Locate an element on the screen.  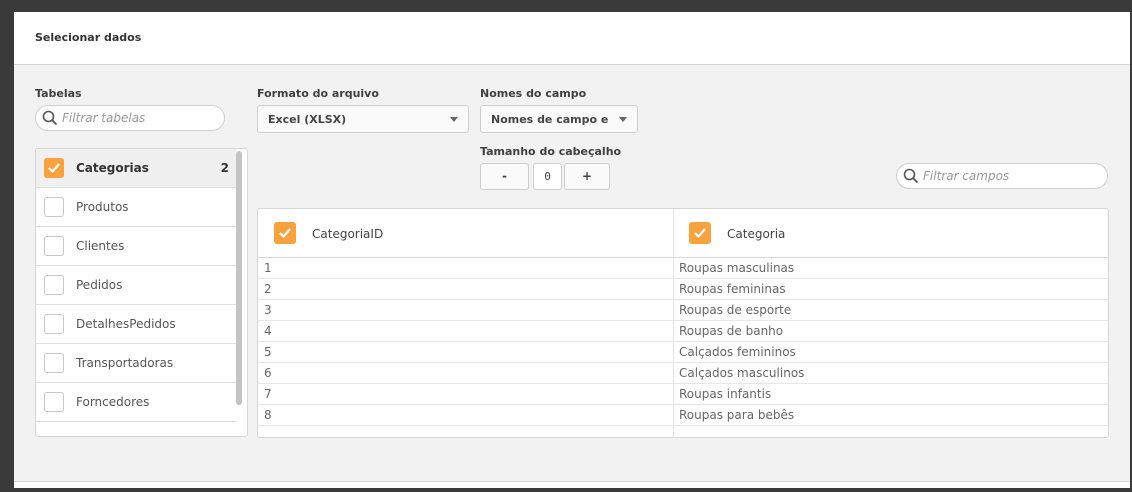
fields-filter-input is located at coordinates (1009, 176).